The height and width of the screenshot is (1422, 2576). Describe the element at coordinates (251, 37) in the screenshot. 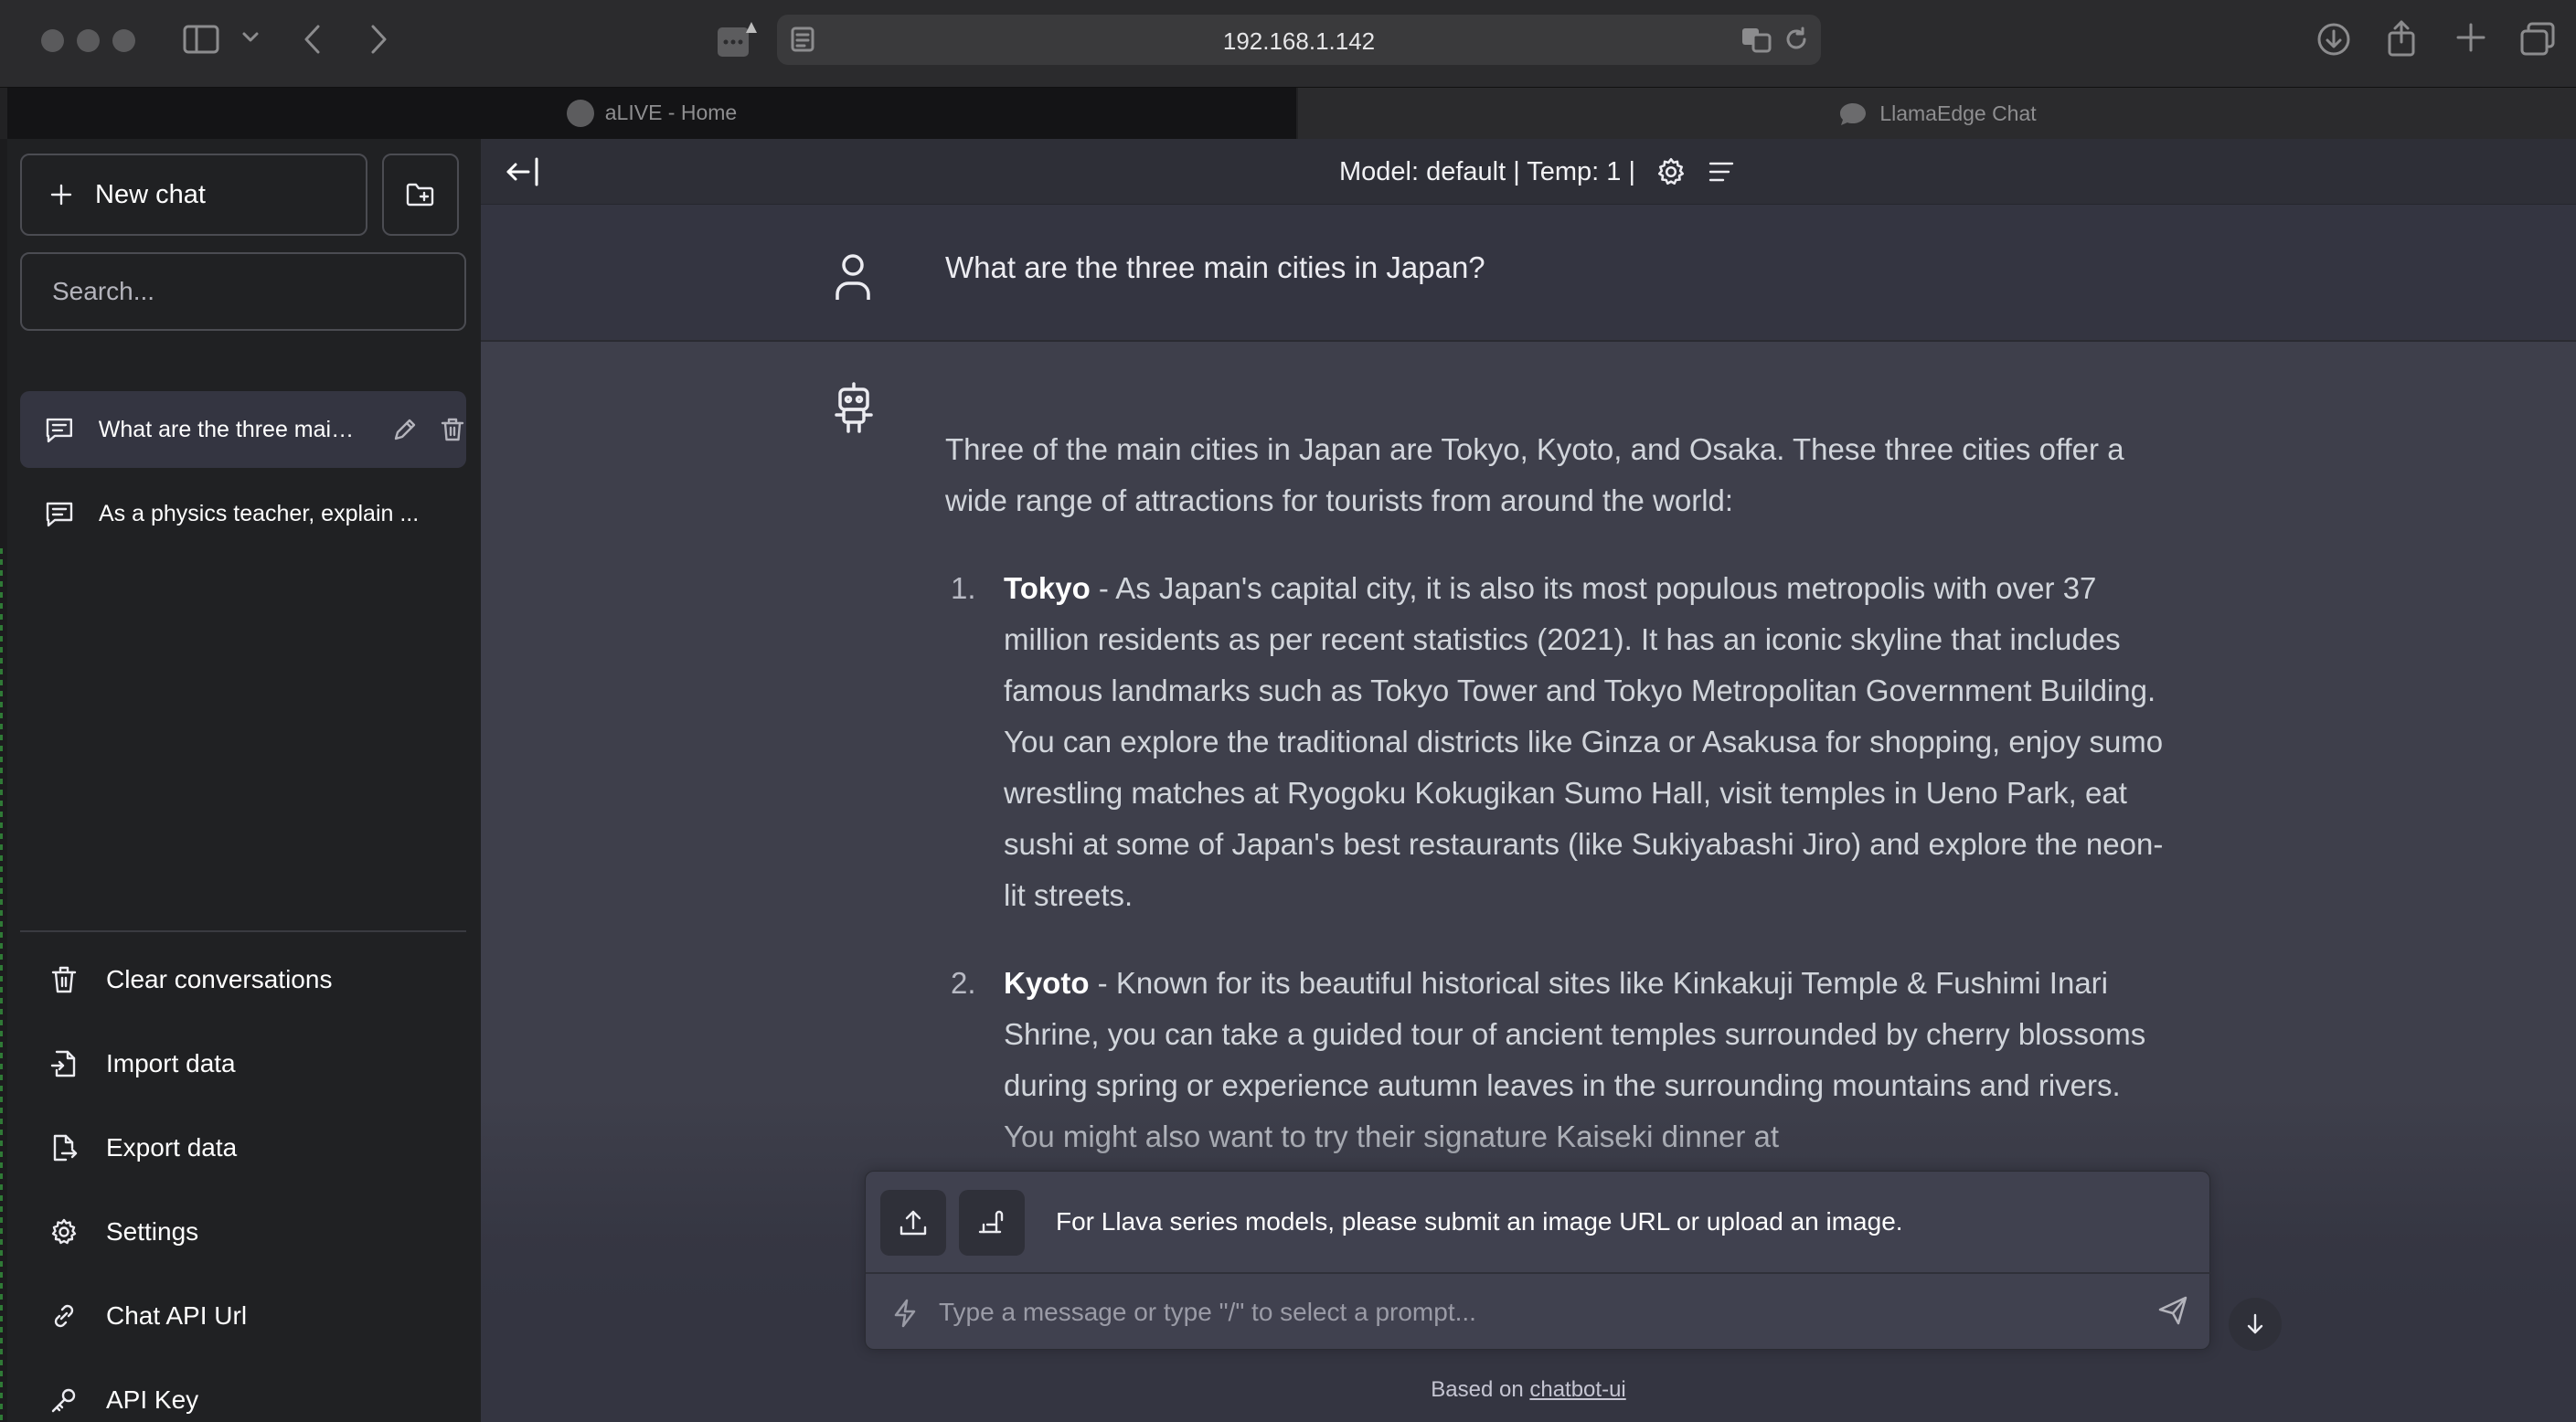

I see `chevron-down-icon` at that location.